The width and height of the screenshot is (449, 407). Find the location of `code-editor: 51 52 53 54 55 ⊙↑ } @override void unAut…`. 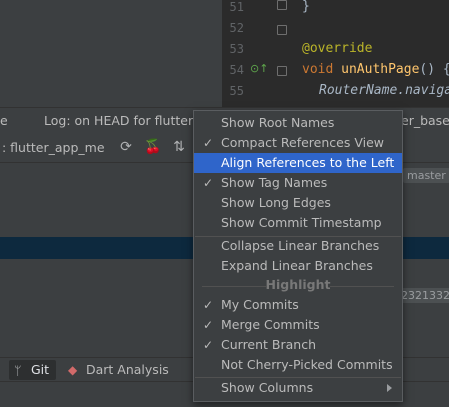

code-editor: 51 52 53 54 55 ⊙↑ } @override void unAut… is located at coordinates (335, 53).